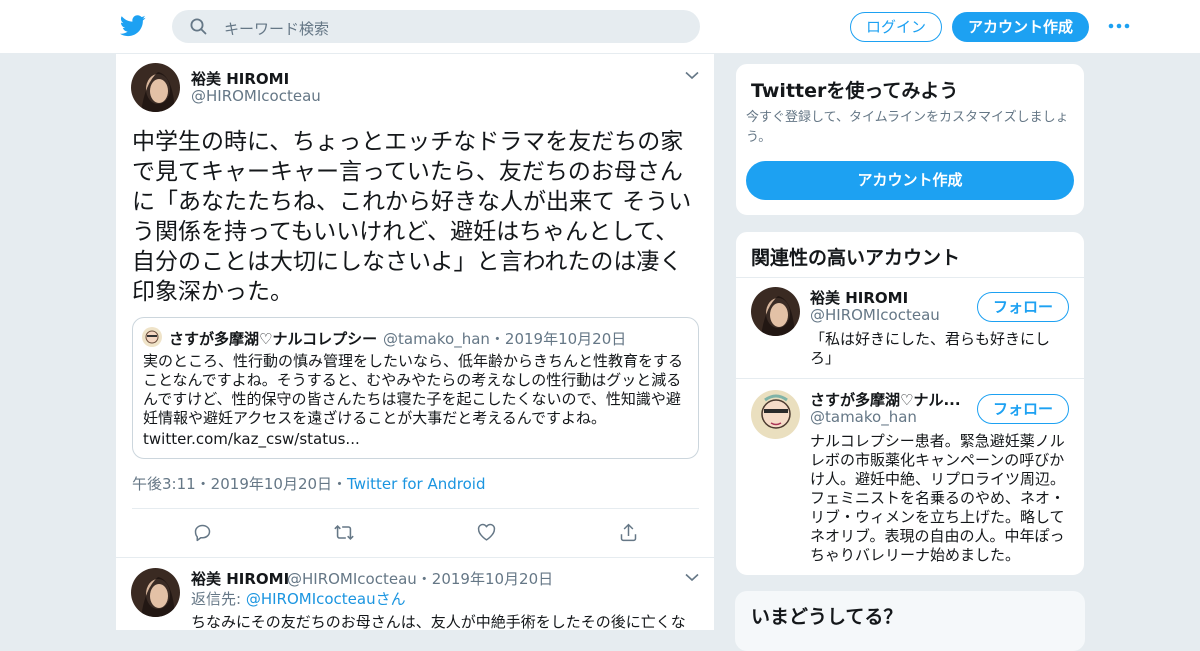 The height and width of the screenshot is (651, 1200). What do you see at coordinates (240, 78) in the screenshot?
I see `author-name: 裕美 HIROMI` at bounding box center [240, 78].